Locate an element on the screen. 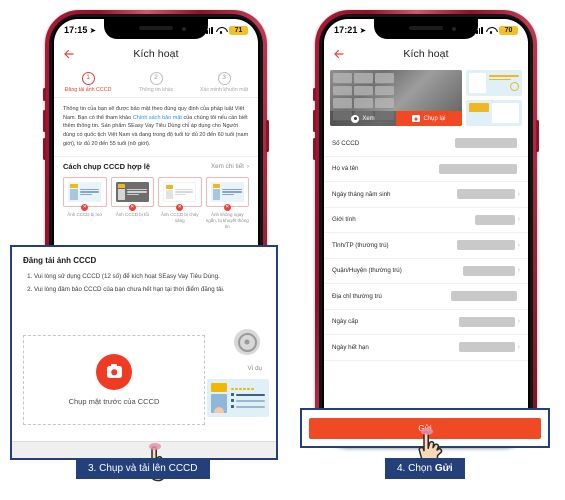 The height and width of the screenshot is (500, 565). form-row-expiry-date: Ngày hết hạn › is located at coordinates (426, 348).